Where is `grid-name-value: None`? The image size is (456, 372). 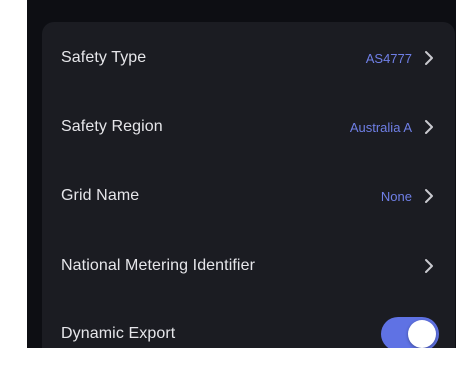 grid-name-value: None is located at coordinates (396, 196).